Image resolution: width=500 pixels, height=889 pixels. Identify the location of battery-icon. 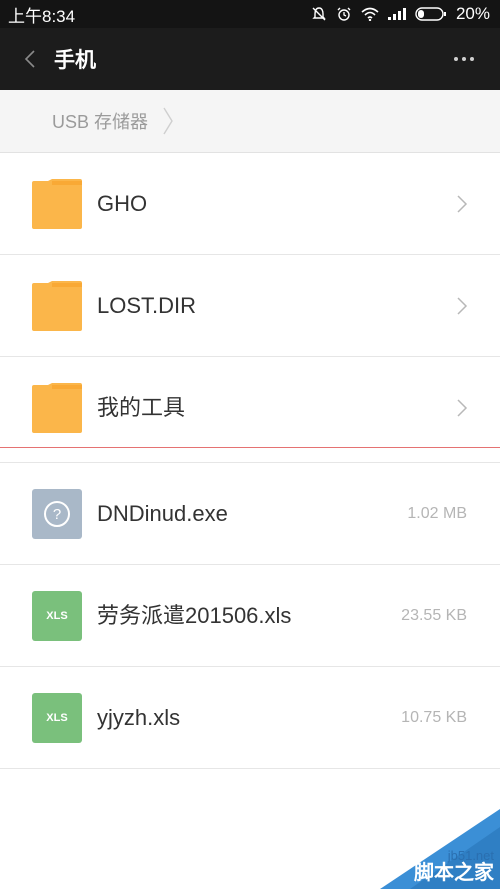
(431, 14).